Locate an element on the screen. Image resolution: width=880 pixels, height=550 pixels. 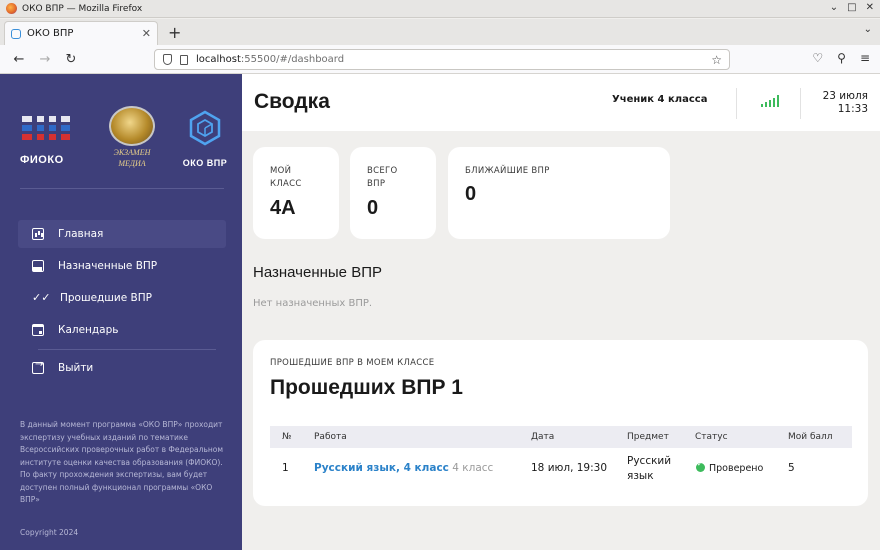
window-controls: ⌄ □ ✕ is located at coordinates (852, 7).